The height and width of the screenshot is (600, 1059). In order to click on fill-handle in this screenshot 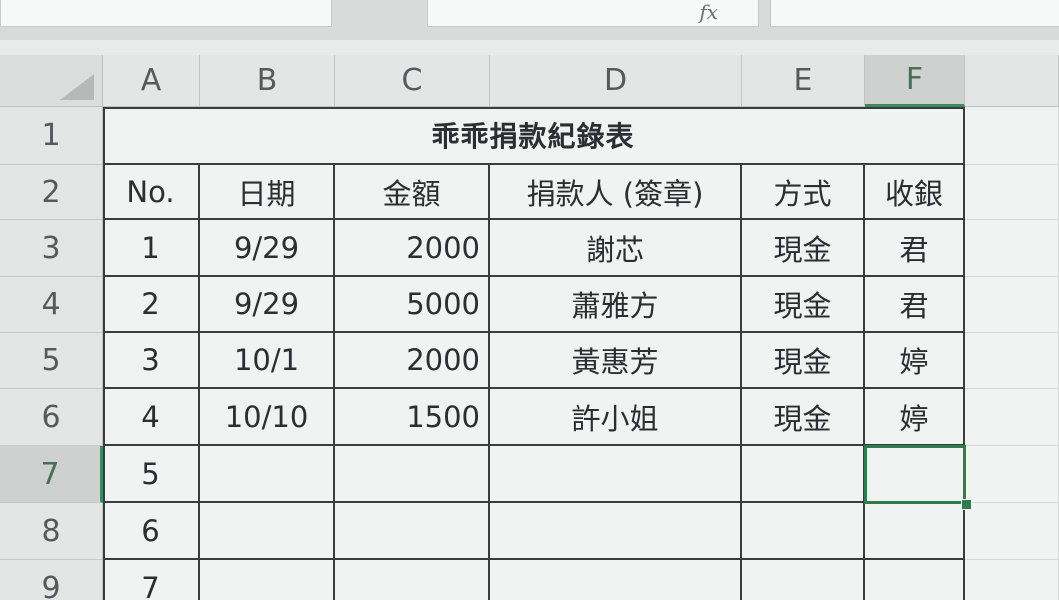, I will do `click(966, 504)`.